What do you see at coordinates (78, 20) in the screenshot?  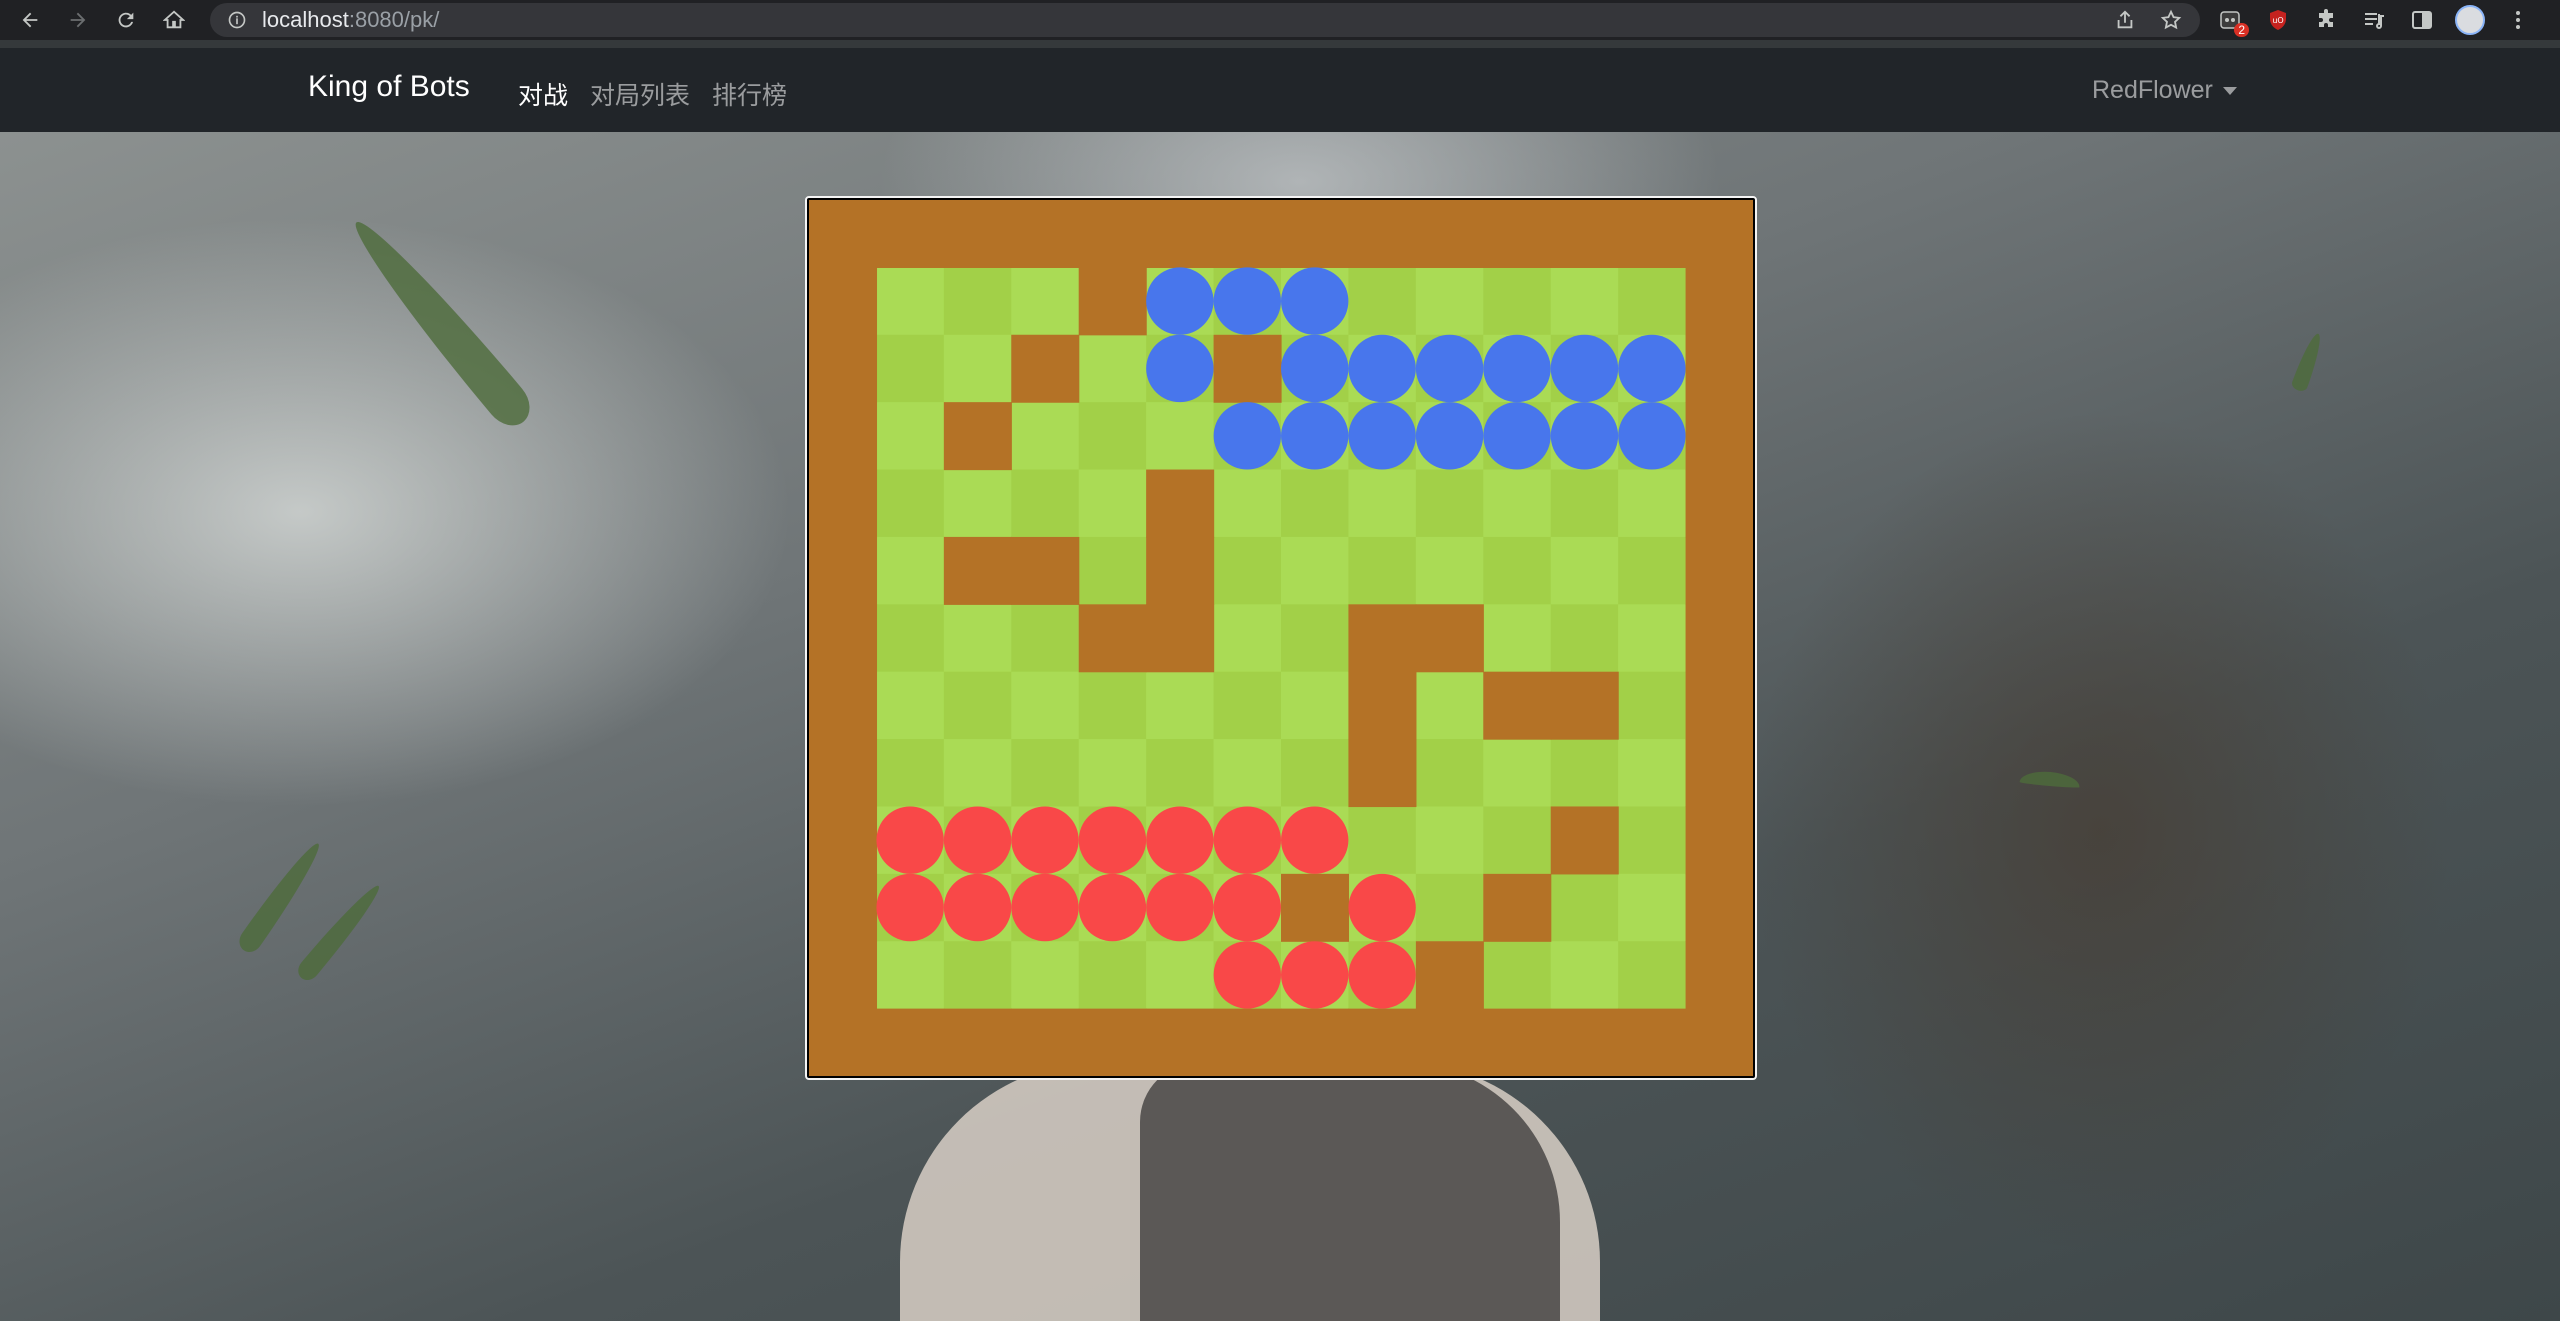 I see `forward-icon` at bounding box center [78, 20].